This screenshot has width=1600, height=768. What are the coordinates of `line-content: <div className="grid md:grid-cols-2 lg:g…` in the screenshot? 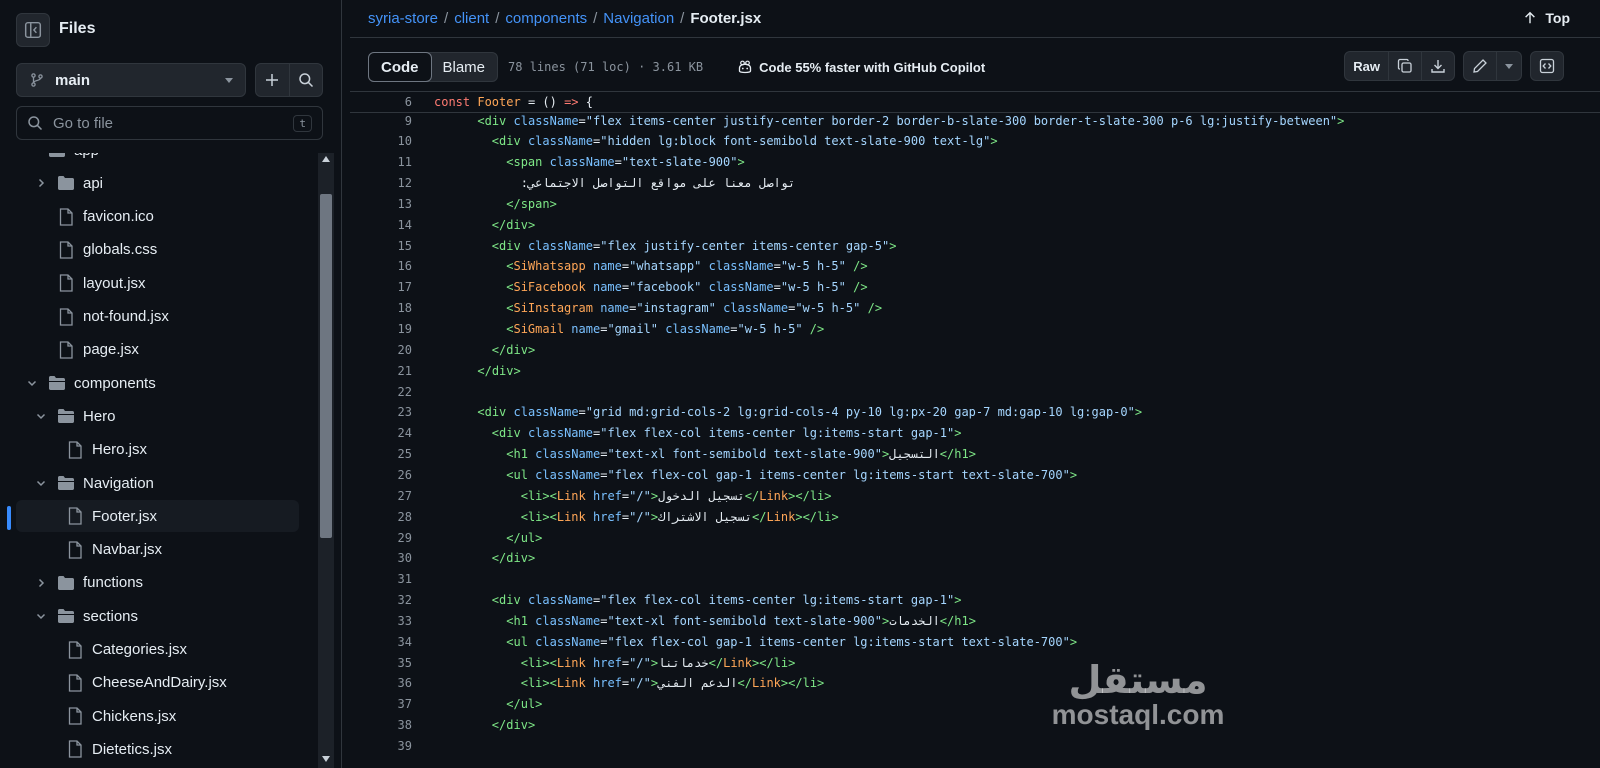 It's located at (810, 412).